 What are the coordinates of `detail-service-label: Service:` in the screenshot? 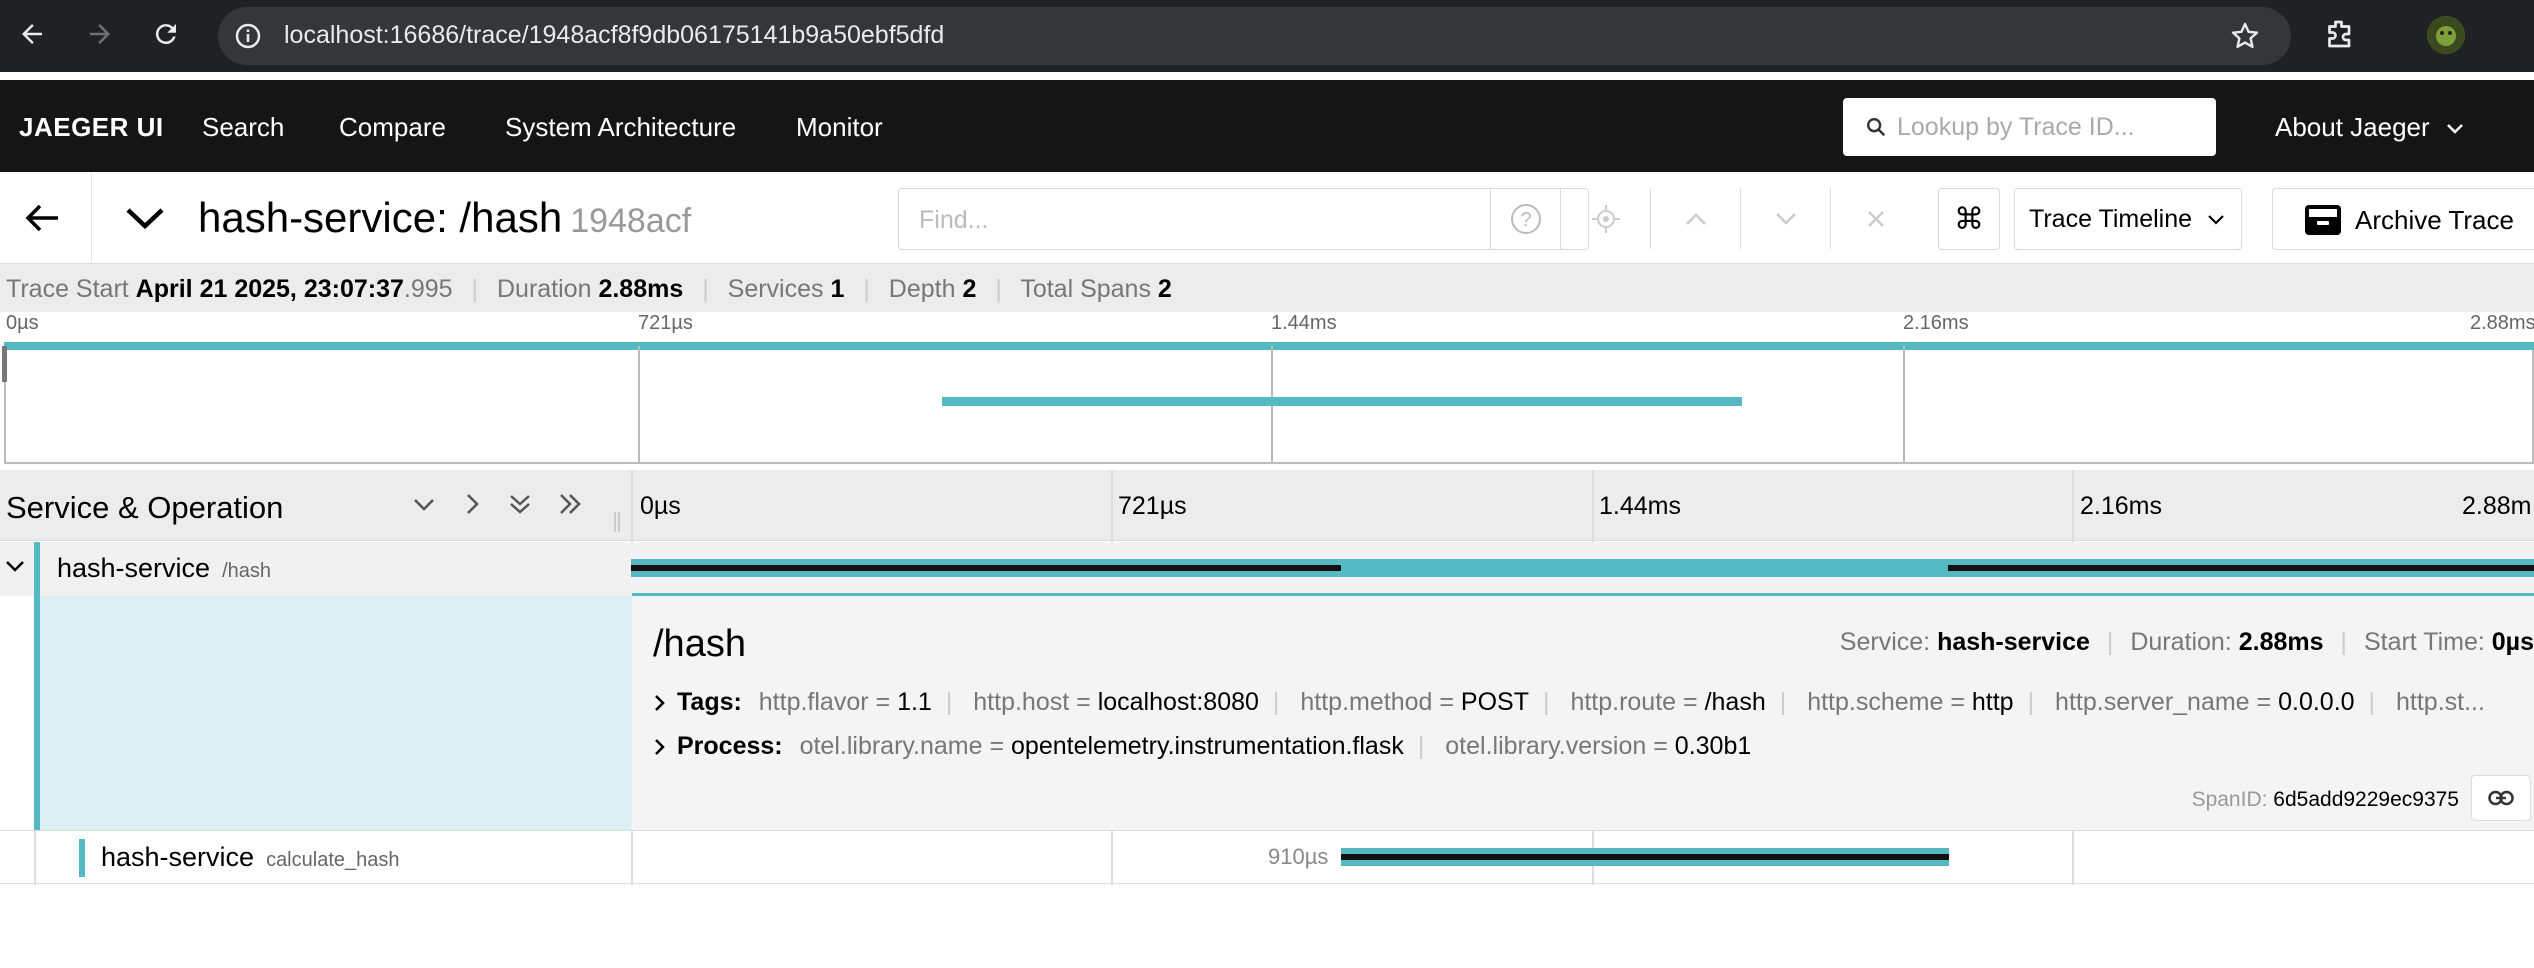 It's located at (1885, 642).